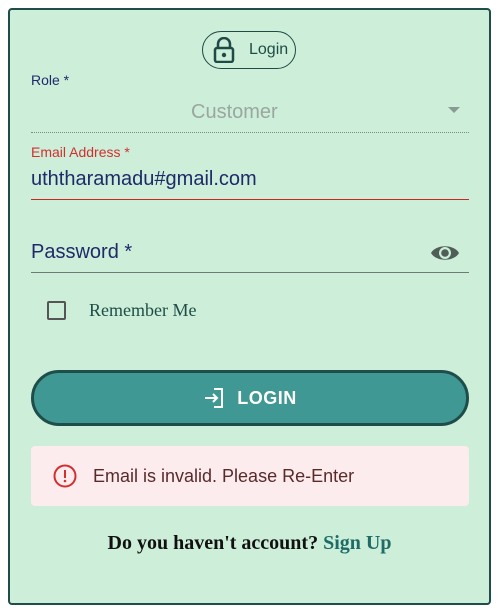 Image resolution: width=503 pixels, height=614 pixels. What do you see at coordinates (445, 253) in the screenshot?
I see `eye-icon` at bounding box center [445, 253].